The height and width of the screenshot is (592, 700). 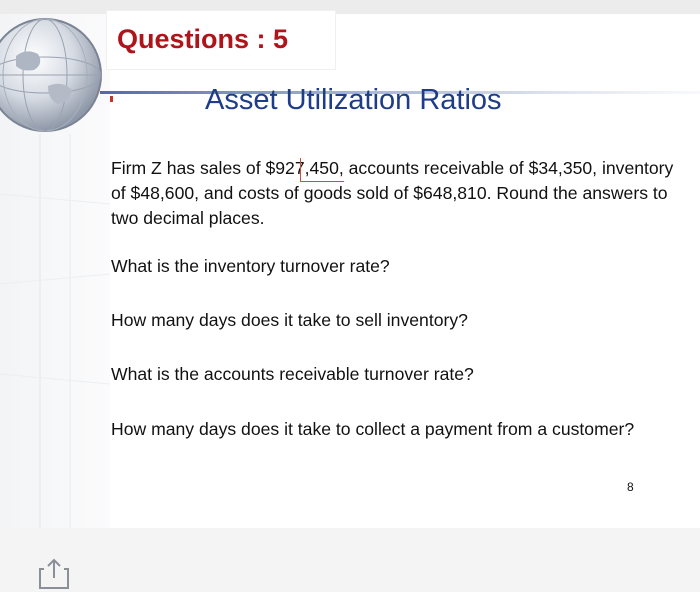 I want to click on slide-subtitle: Asset Utilization Ratios, so click(x=353, y=100).